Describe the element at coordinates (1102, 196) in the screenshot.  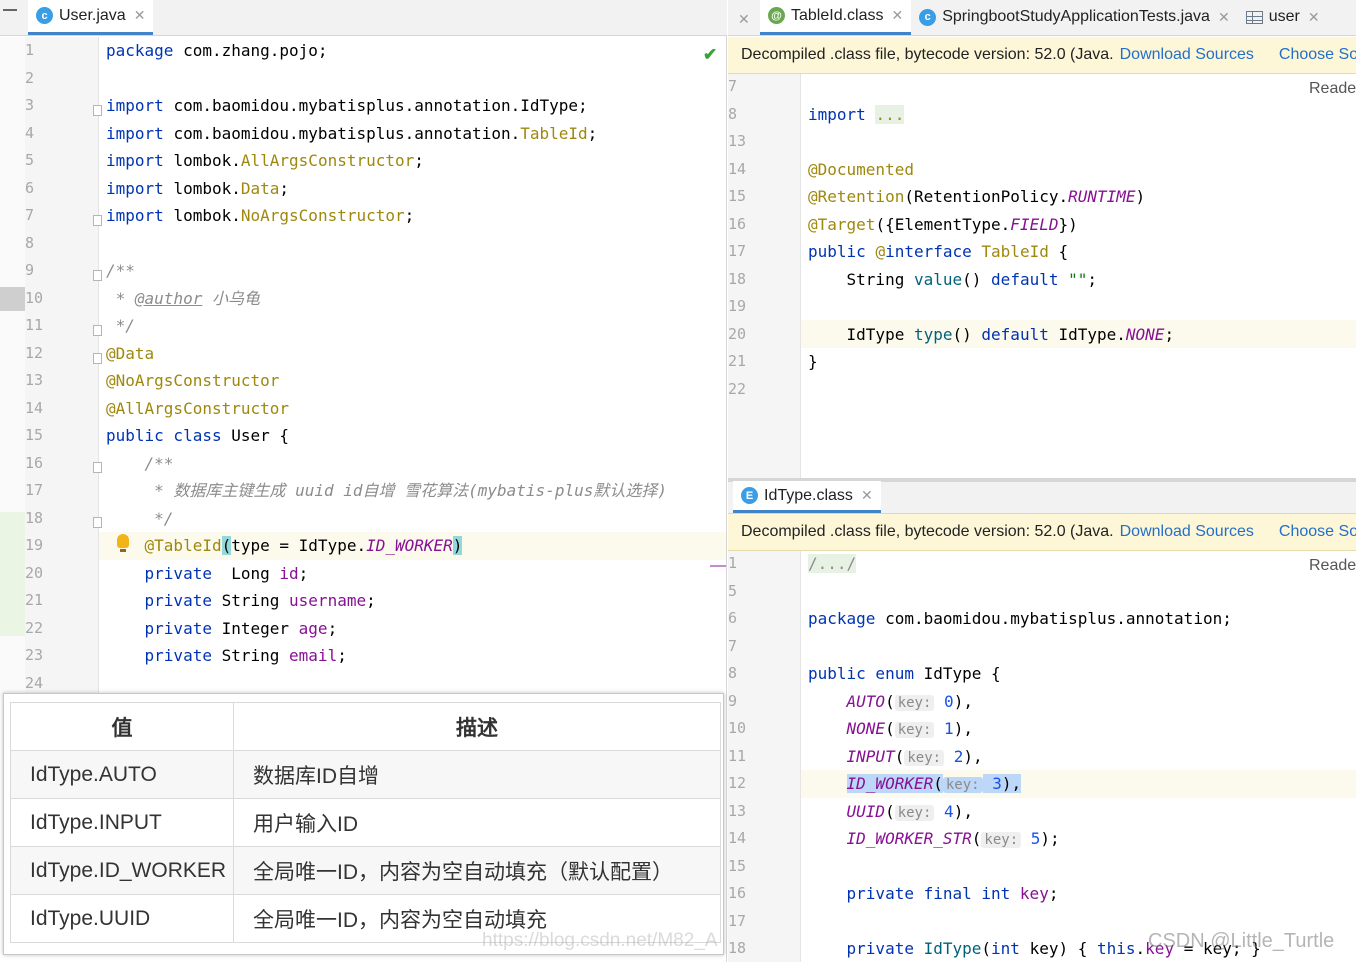
I see `code-token: RUNTIME` at that location.